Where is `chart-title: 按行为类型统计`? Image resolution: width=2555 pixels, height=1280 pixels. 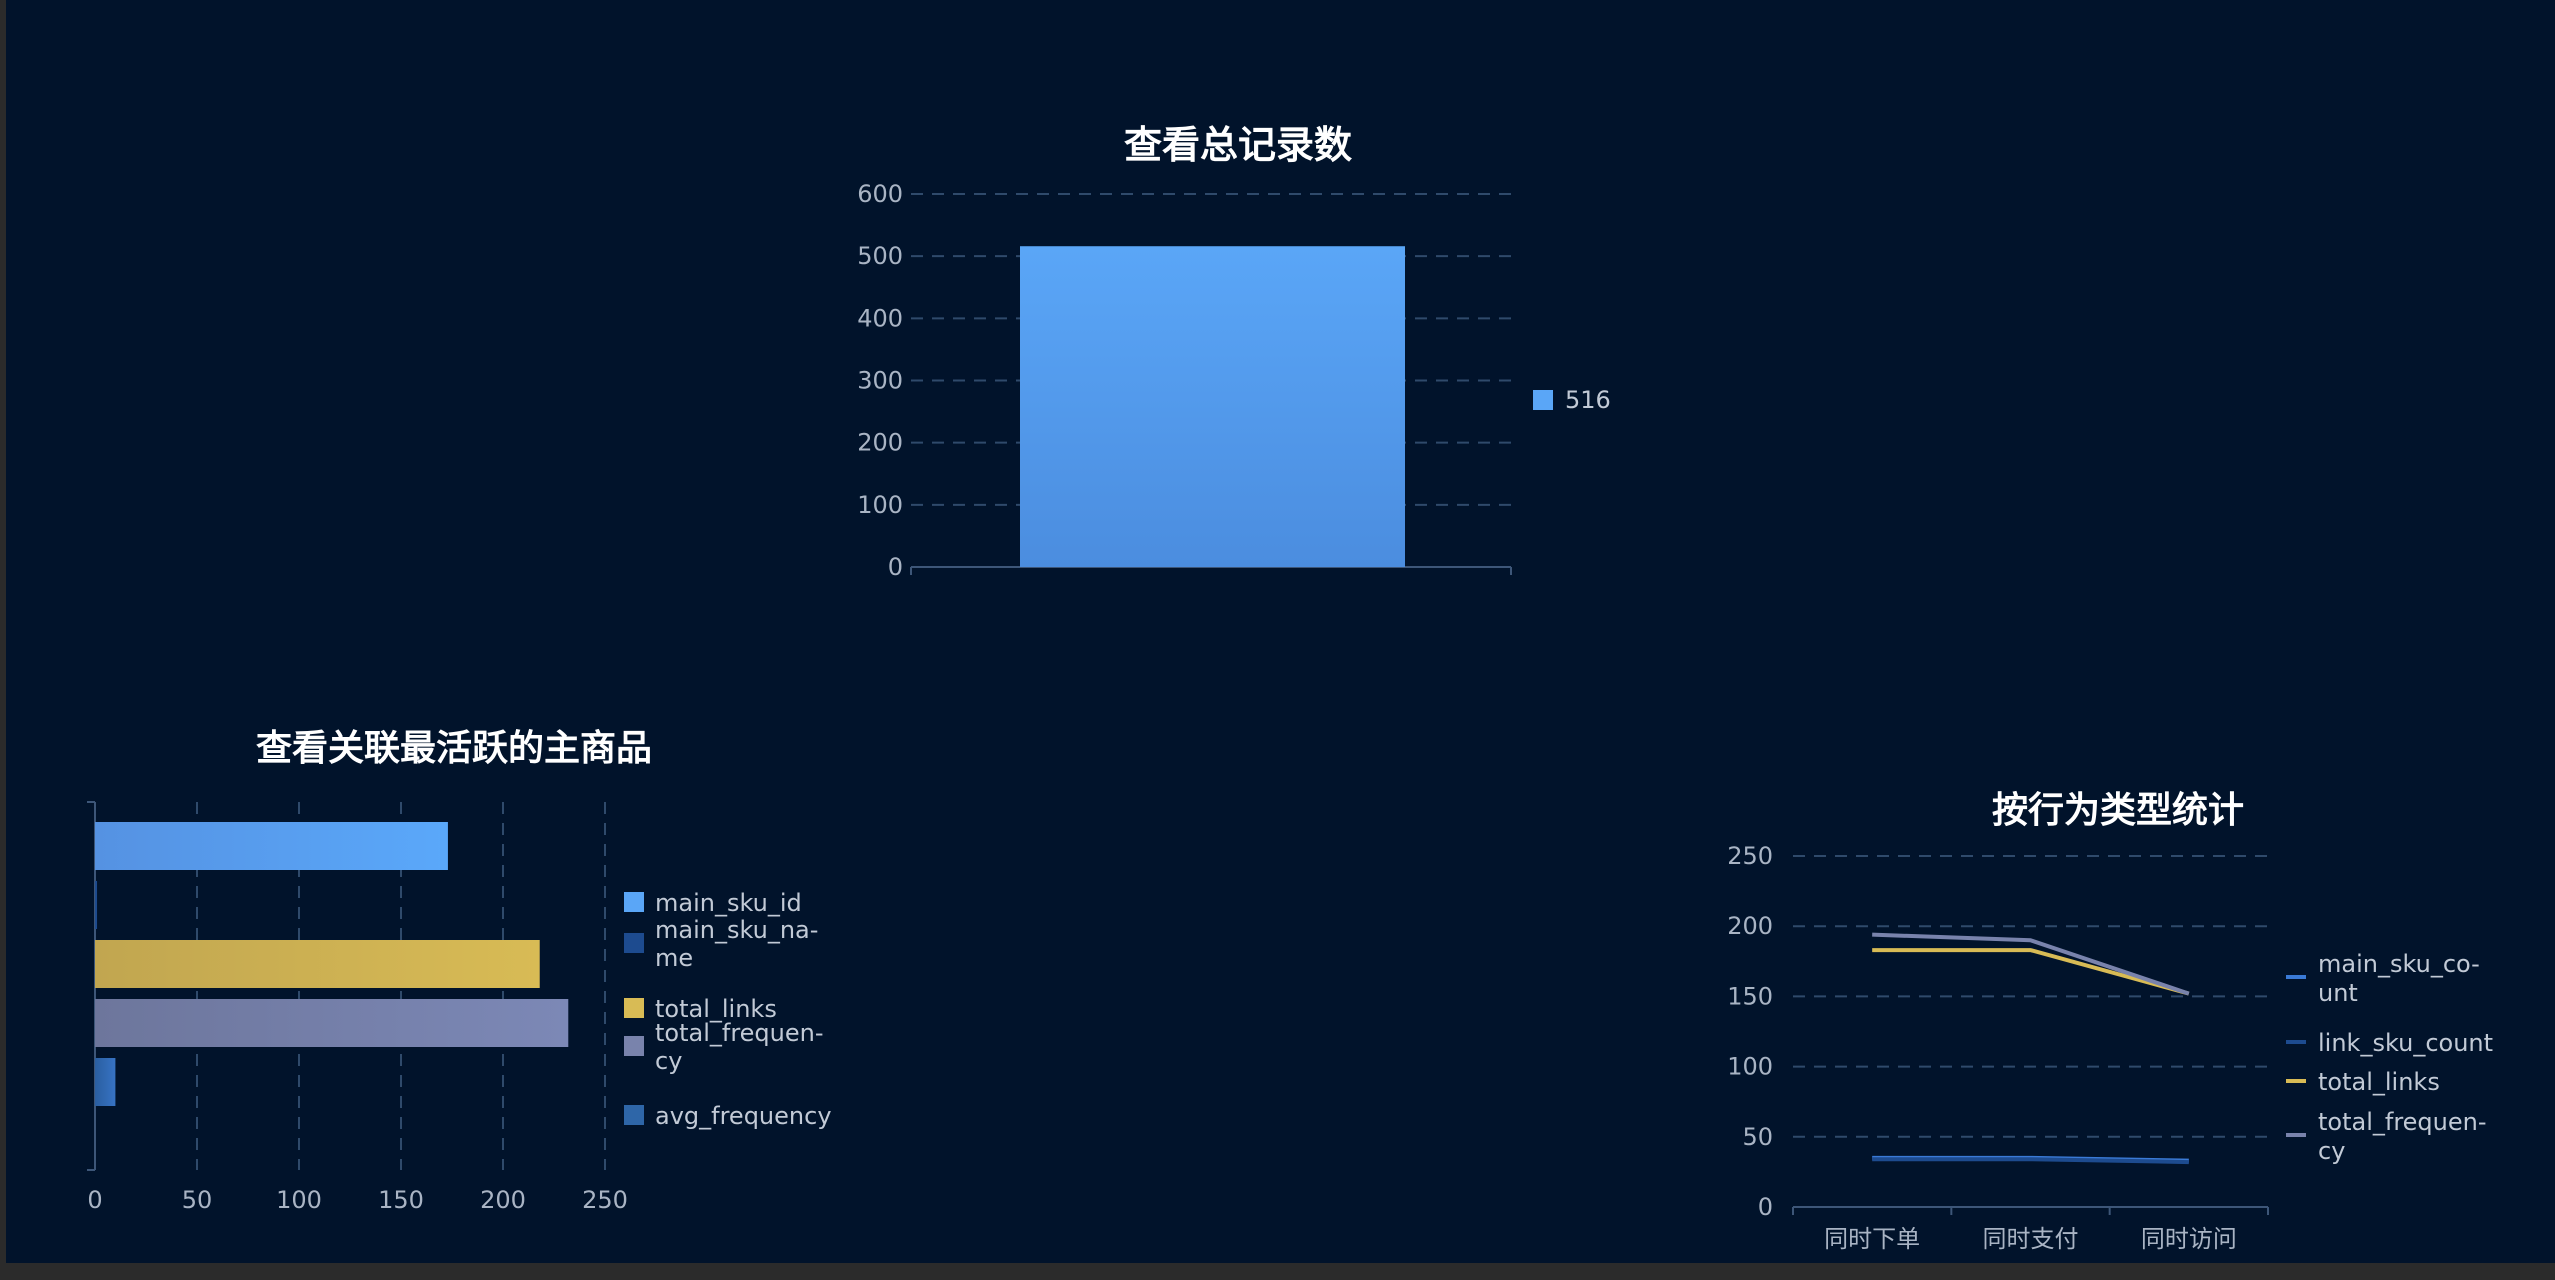 chart-title: 按行为类型统计 is located at coordinates (2118, 810).